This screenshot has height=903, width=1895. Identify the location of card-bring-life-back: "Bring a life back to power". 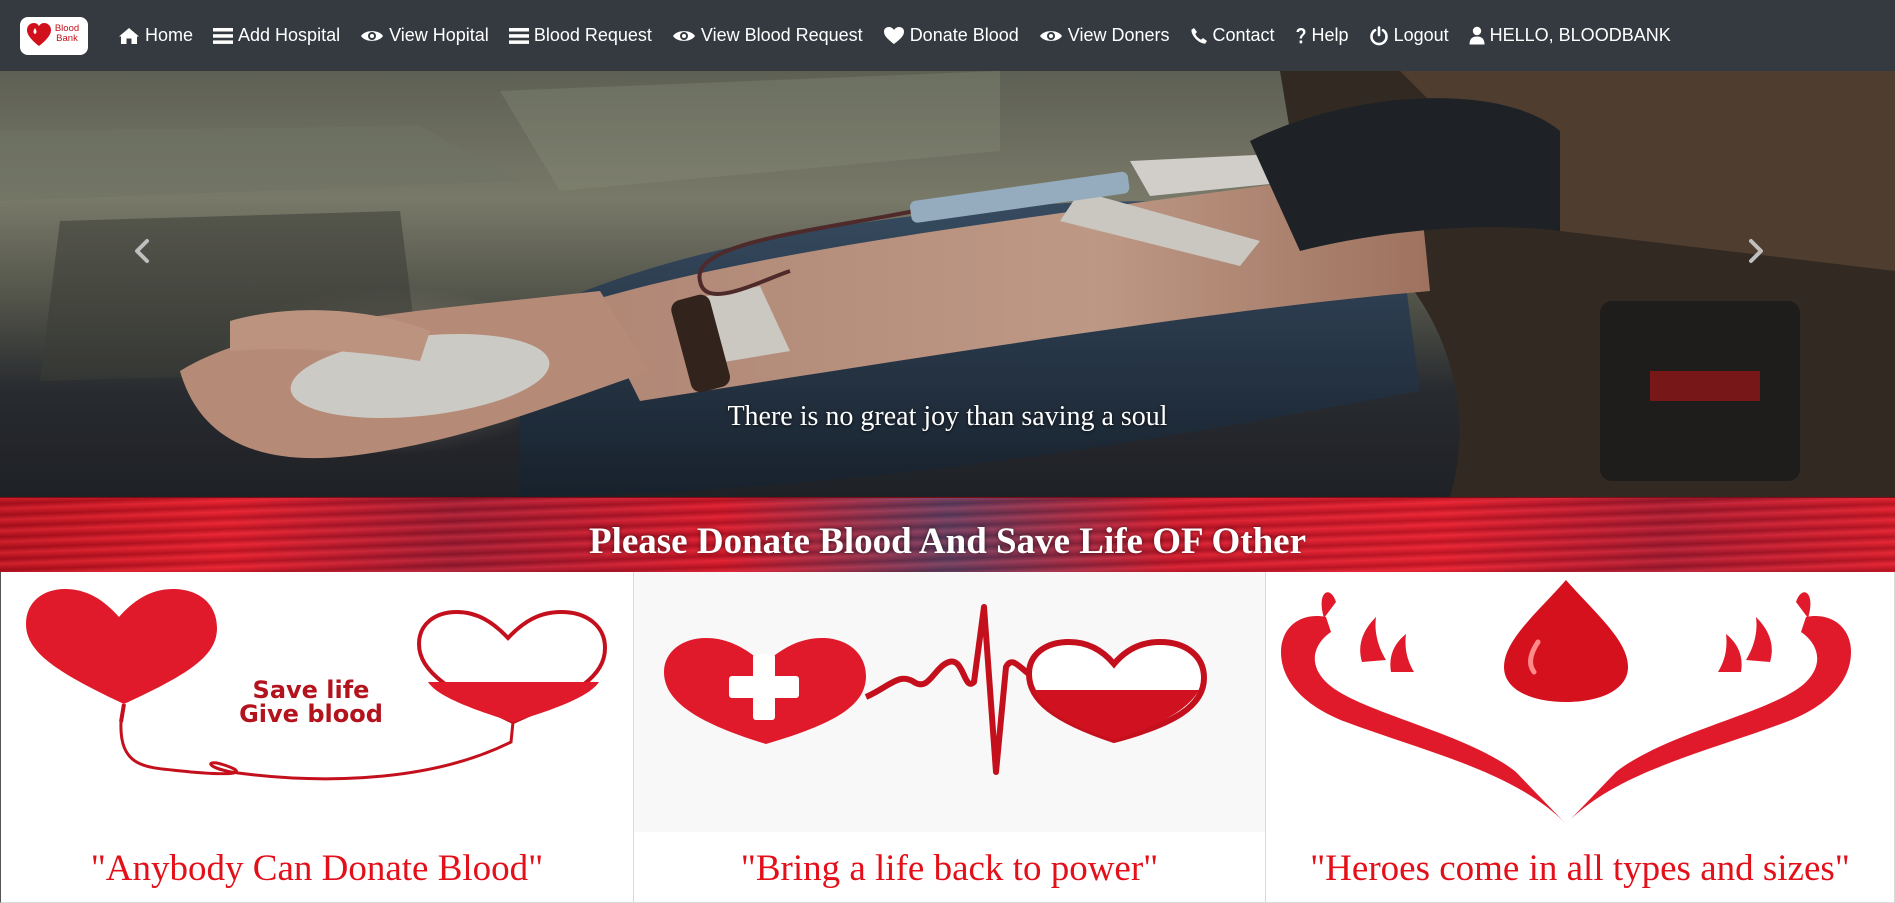
(950, 737).